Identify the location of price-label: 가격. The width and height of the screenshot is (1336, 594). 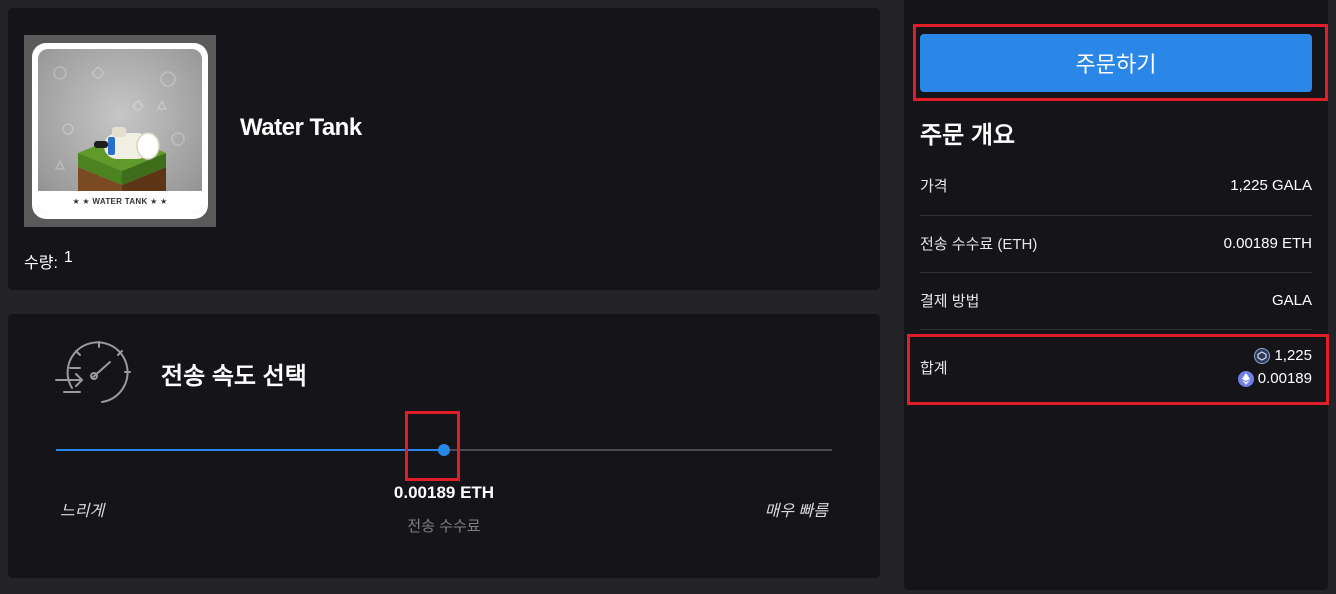
(934, 186).